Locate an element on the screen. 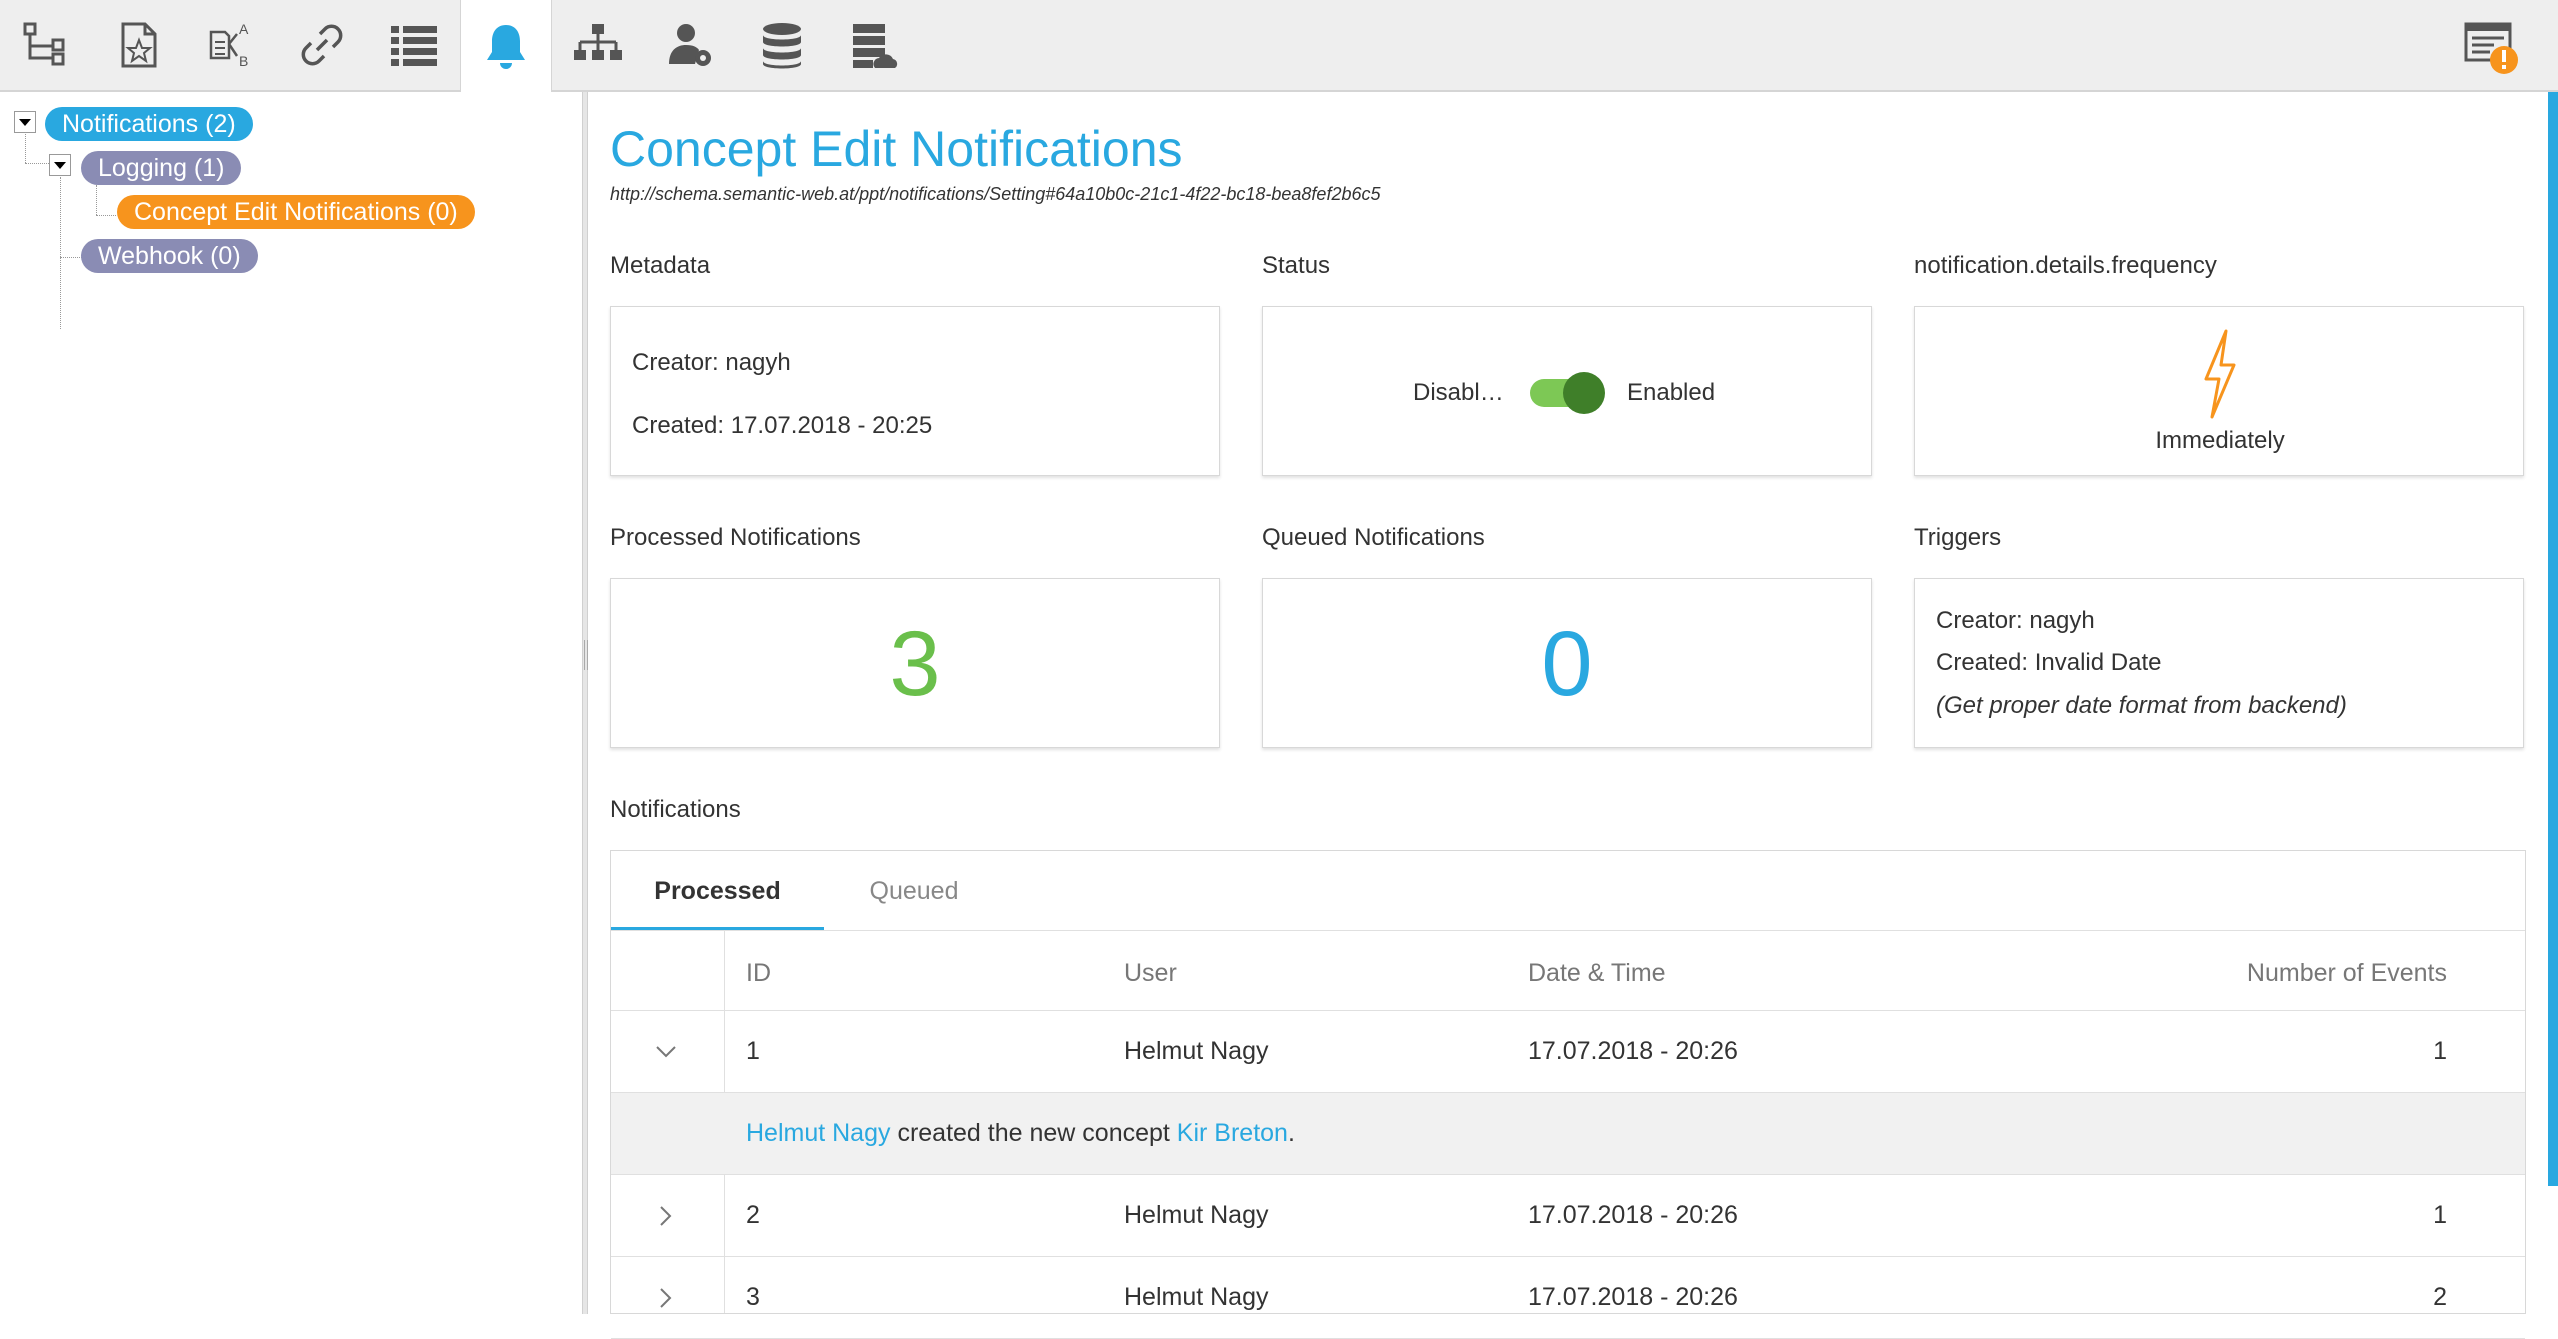 The height and width of the screenshot is (1339, 2558). panel-splitter is located at coordinates (585, 703).